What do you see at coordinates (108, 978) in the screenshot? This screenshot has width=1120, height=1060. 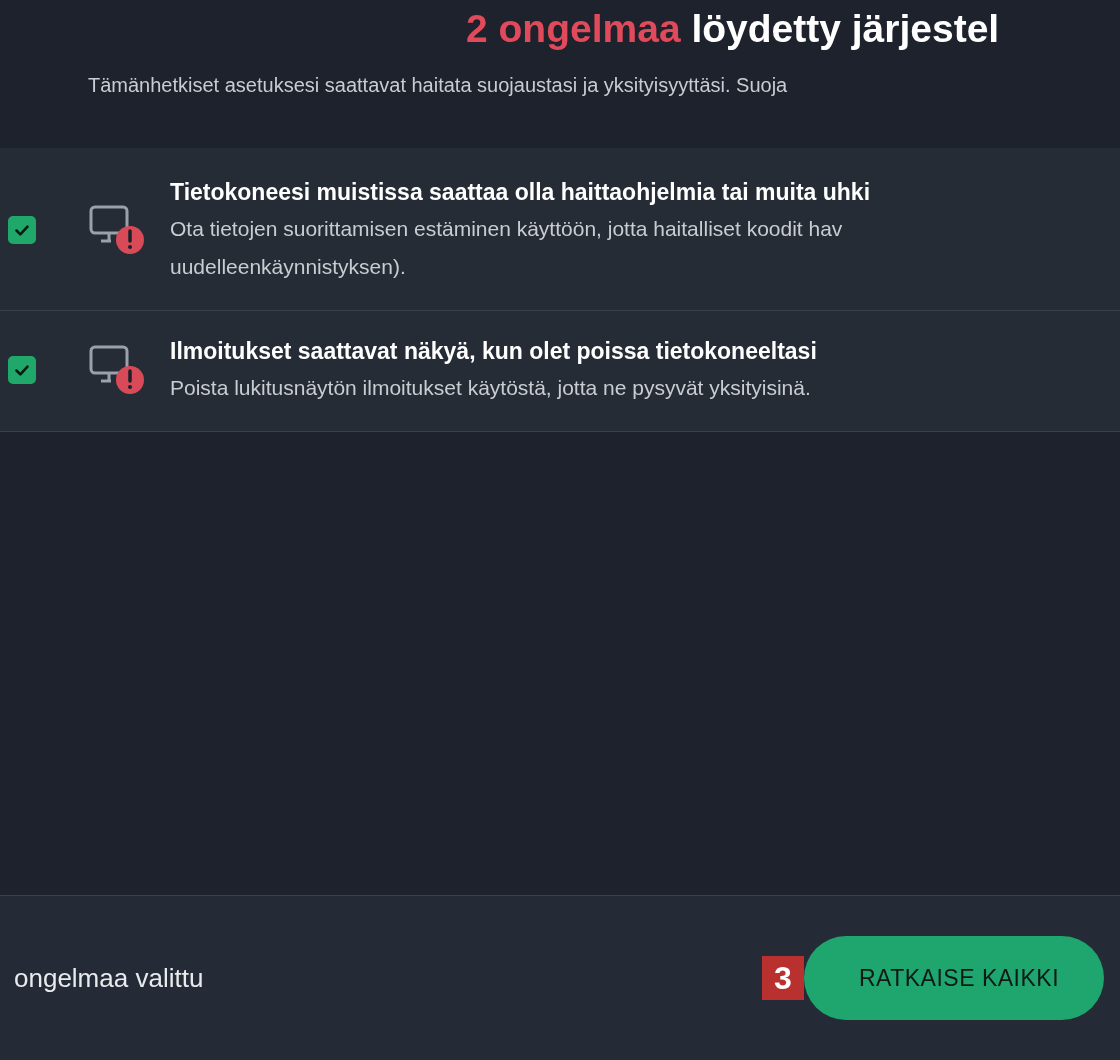 I see `selected-count: ongelmaa valittu` at bounding box center [108, 978].